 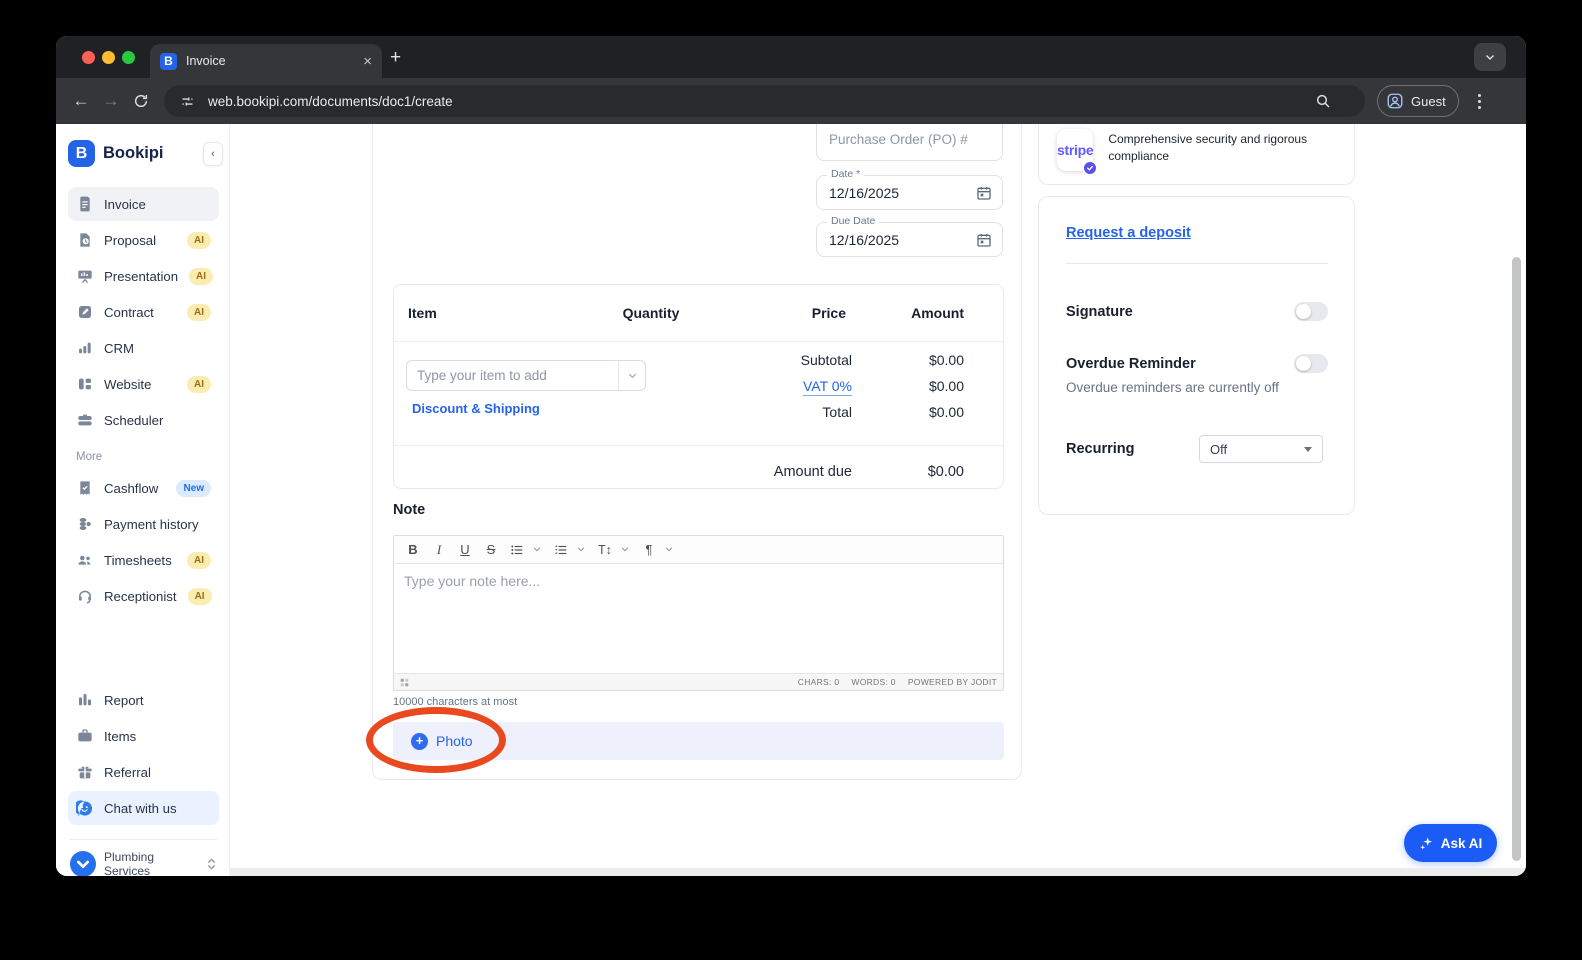 I want to click on signature-label: Signature, so click(x=1099, y=311).